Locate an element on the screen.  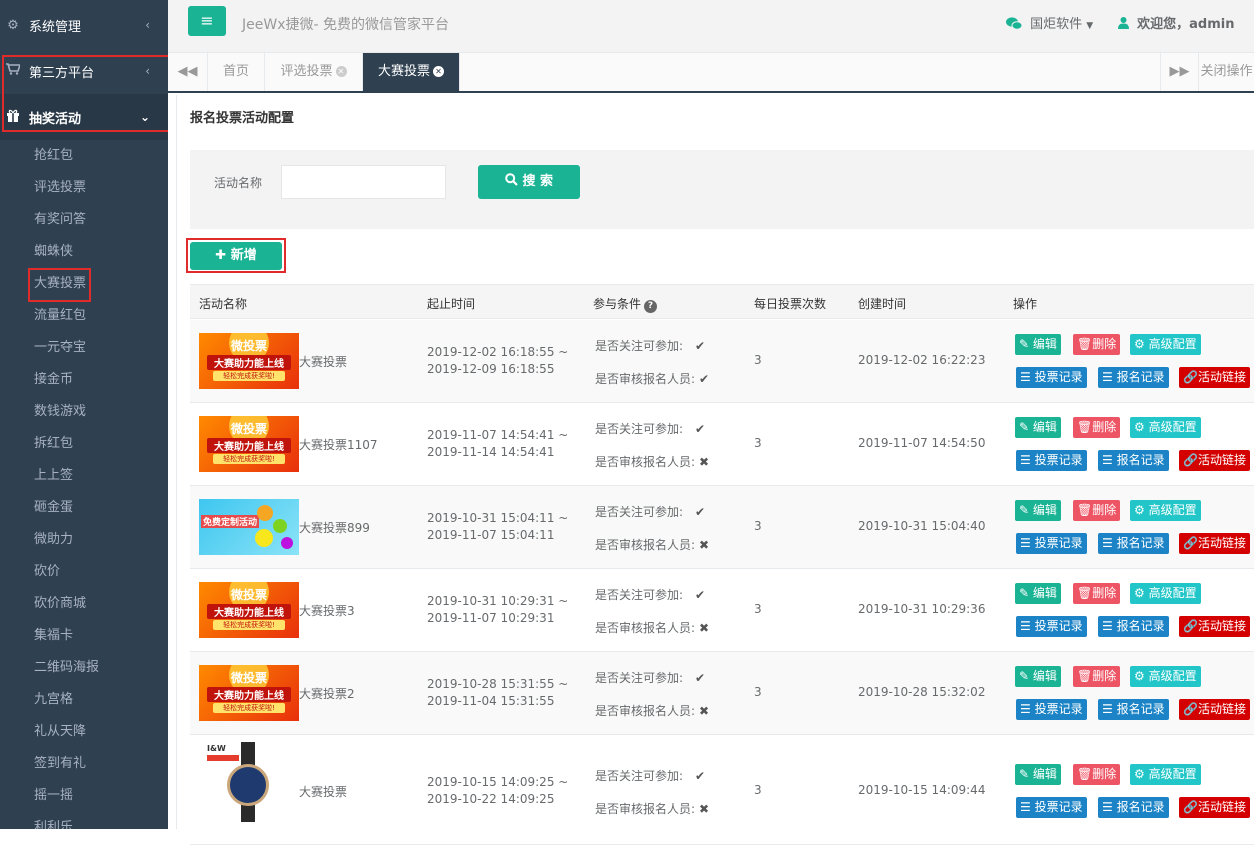
sidebar-item: 流量红包 is located at coordinates (60, 316).